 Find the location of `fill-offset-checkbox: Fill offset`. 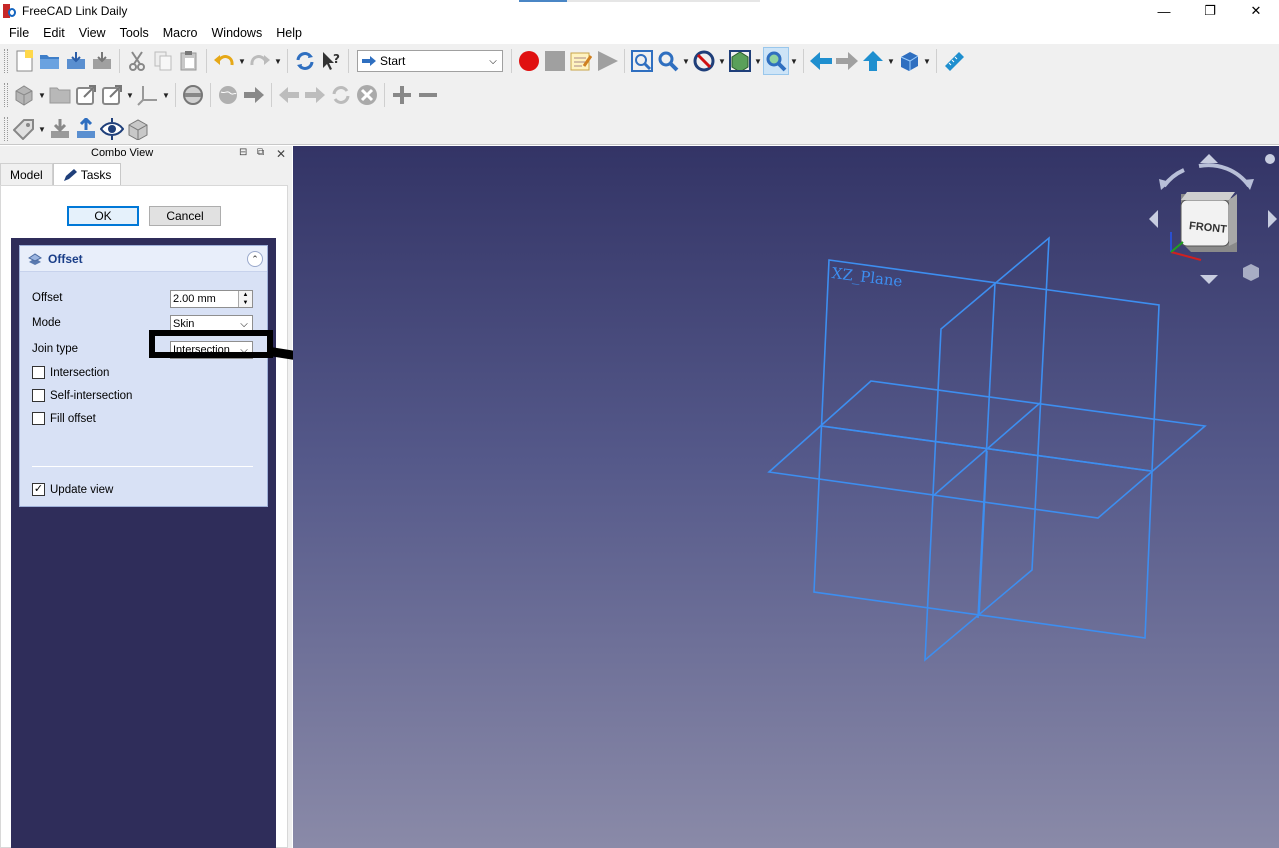

fill-offset-checkbox: Fill offset is located at coordinates (64, 418).